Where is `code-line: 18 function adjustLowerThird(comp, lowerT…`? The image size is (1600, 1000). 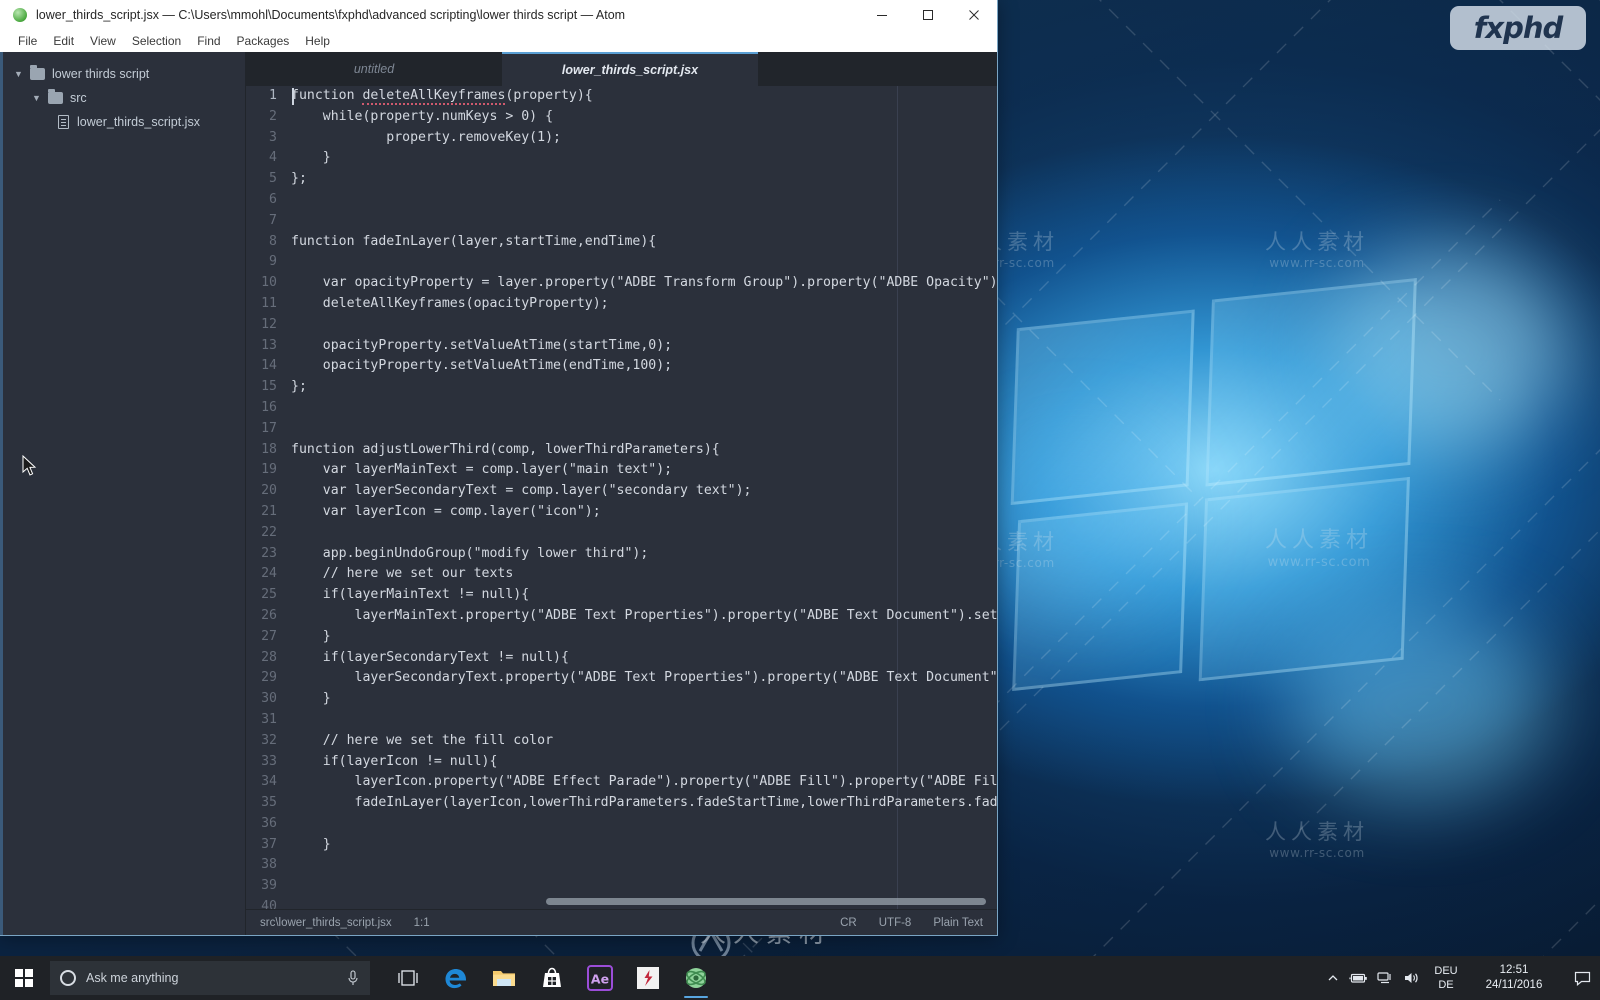 code-line: 18 function adjustLowerThird(comp, lowerT… is located at coordinates (621, 450).